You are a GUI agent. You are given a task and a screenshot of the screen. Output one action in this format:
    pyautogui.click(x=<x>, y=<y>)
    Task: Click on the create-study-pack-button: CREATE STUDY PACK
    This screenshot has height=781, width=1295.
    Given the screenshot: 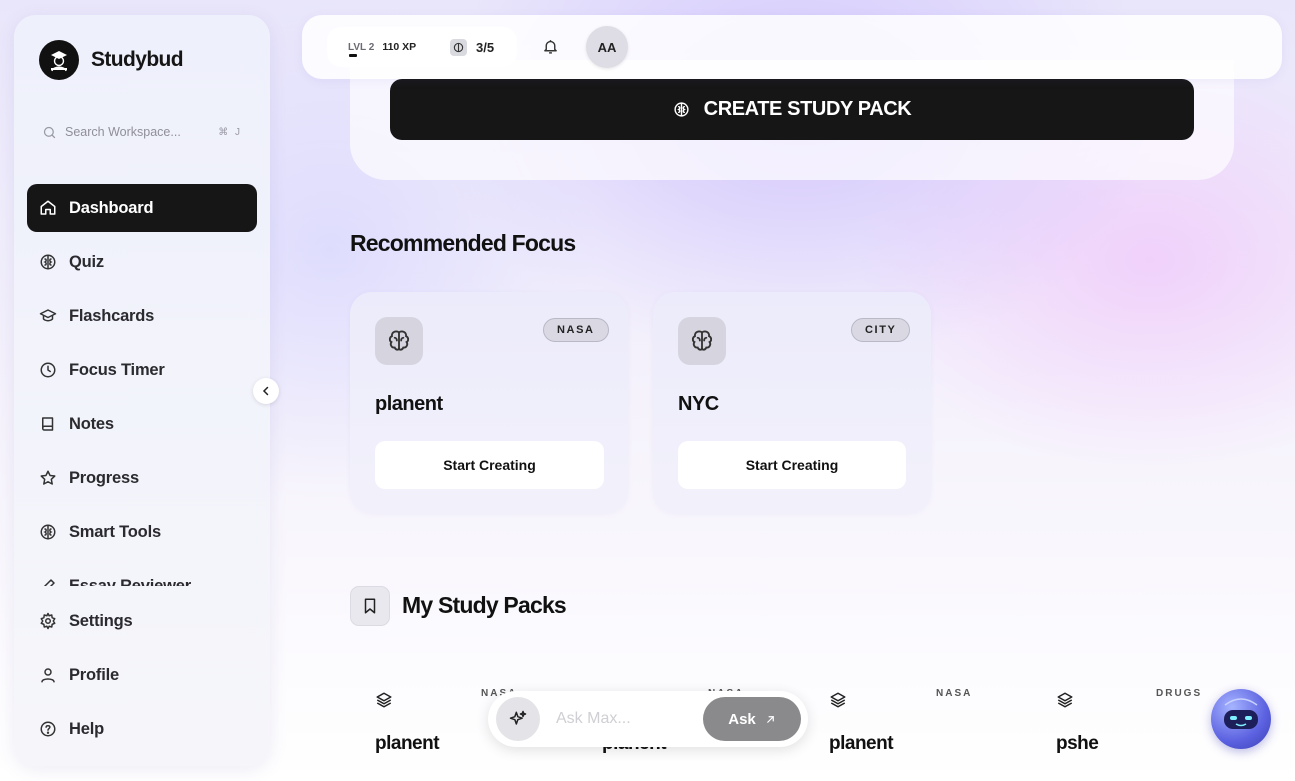 What is the action you would take?
    pyautogui.click(x=792, y=109)
    